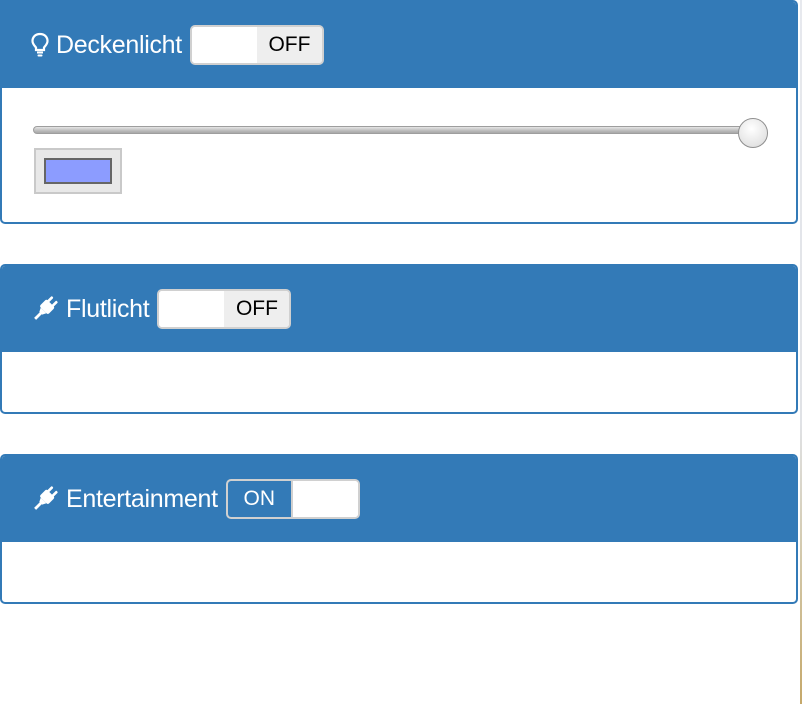 The image size is (802, 704). Describe the element at coordinates (399, 499) in the screenshot. I see `panel-heading: Entertainment ON` at that location.